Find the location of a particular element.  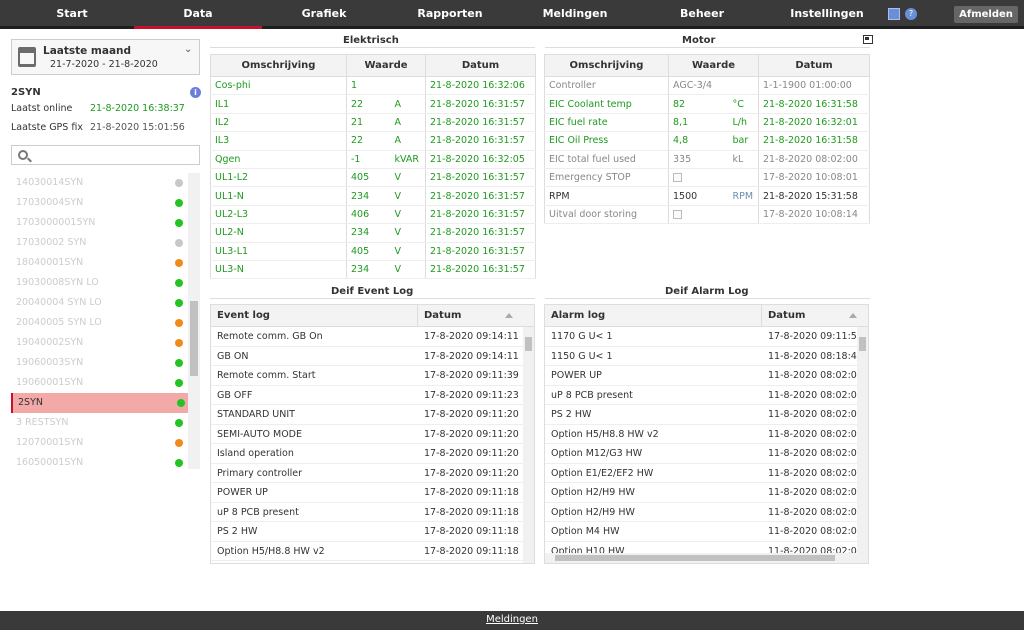

nav-data: Data is located at coordinates (198, 14).